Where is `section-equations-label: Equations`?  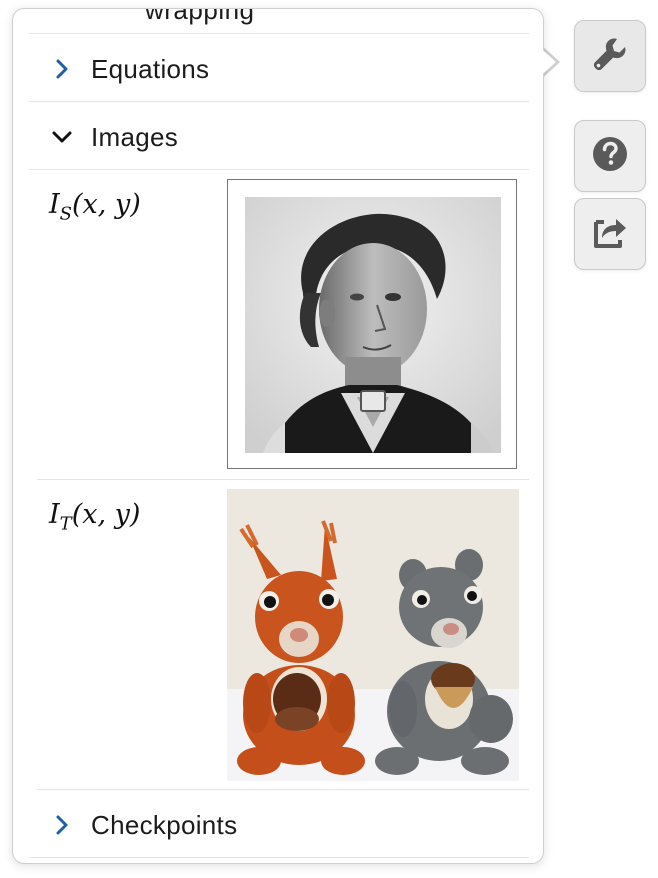
section-equations-label: Equations is located at coordinates (150, 68).